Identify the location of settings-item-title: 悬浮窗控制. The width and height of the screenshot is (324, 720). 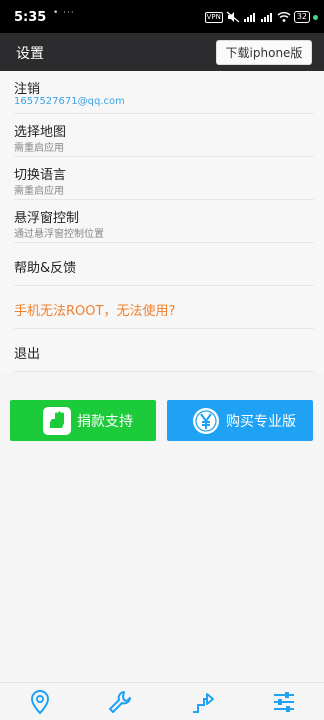
(47, 218).